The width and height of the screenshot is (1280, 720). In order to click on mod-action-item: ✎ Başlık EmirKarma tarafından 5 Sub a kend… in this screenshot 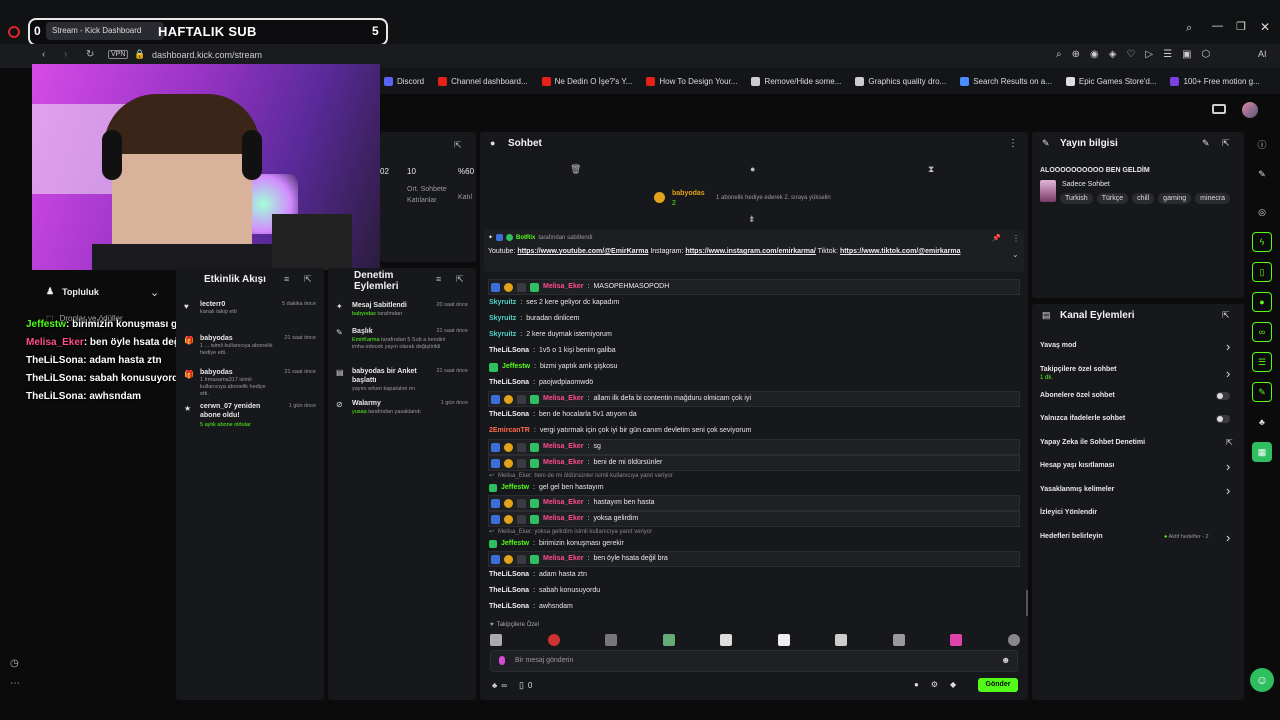, I will do `click(402, 346)`.